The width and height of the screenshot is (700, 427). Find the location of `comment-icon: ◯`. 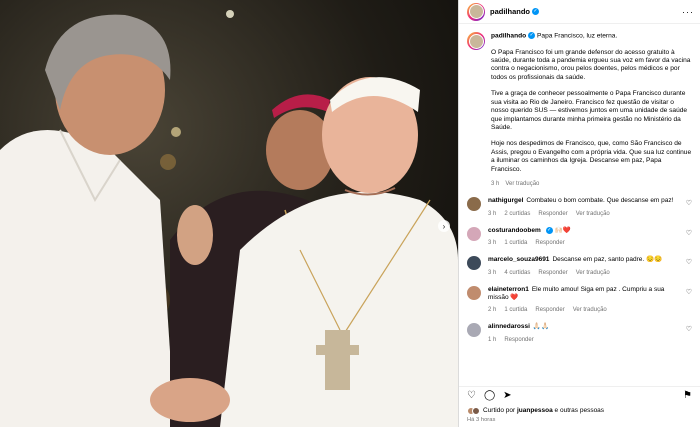

comment-icon: ◯ is located at coordinates (489, 395).